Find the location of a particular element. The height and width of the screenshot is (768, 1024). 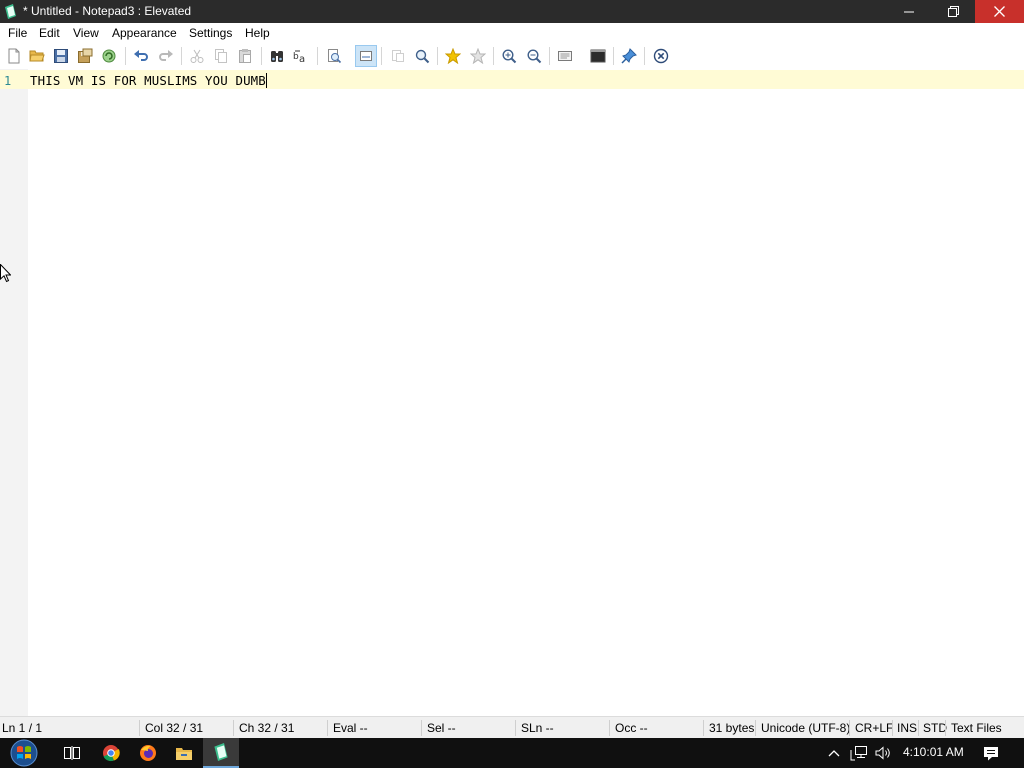

menu-help: Help is located at coordinates (257, 33).